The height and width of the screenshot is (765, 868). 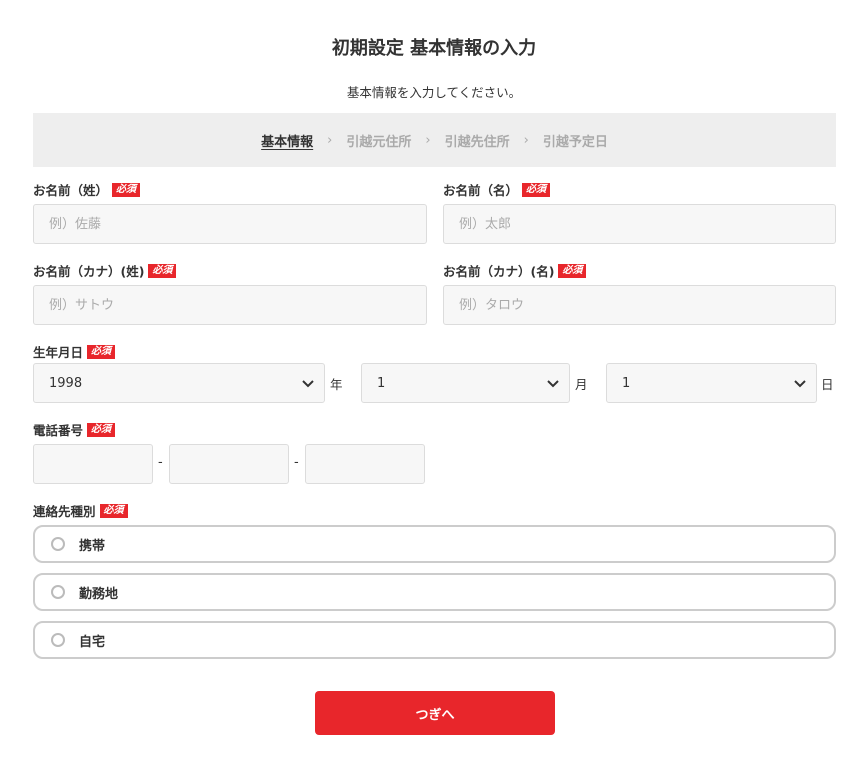 What do you see at coordinates (465, 383) in the screenshot?
I see `birth-month-select: 1` at bounding box center [465, 383].